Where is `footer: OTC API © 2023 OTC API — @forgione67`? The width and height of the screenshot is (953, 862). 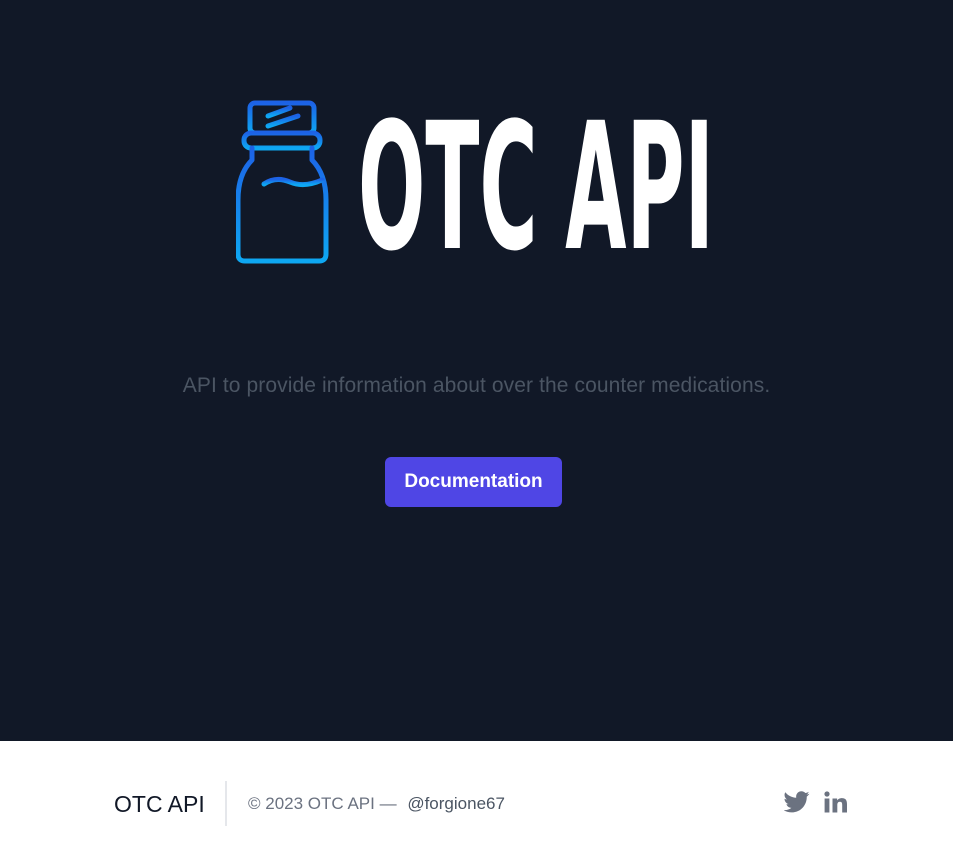 footer: OTC API © 2023 OTC API — @forgione67 is located at coordinates (476, 801).